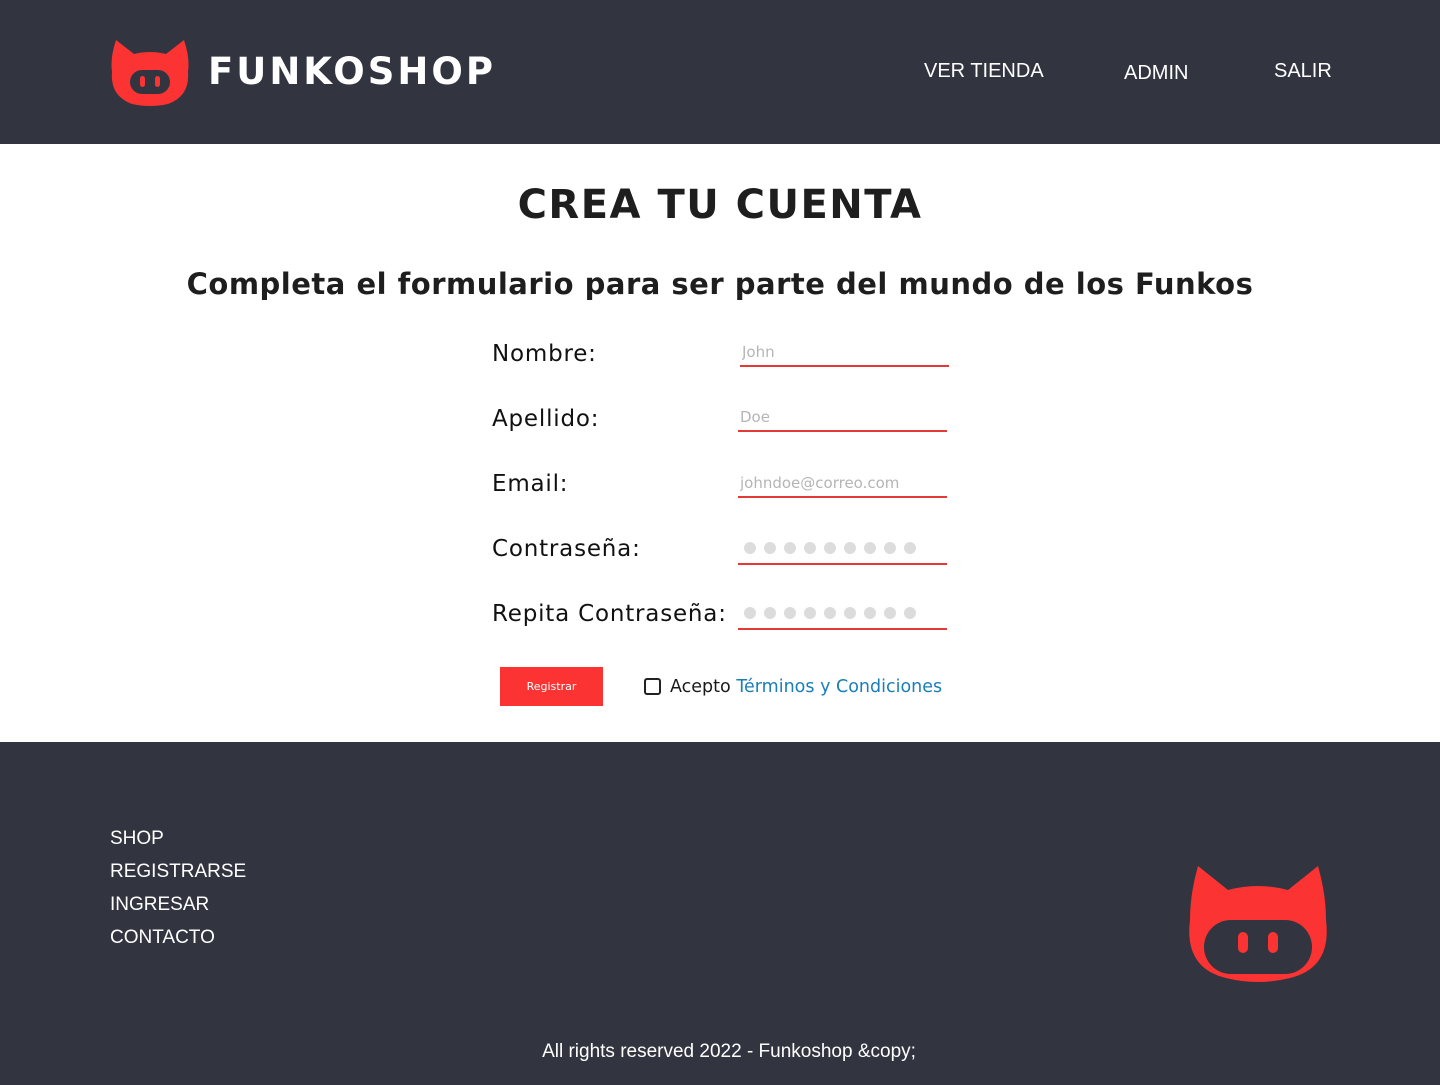  I want to click on email-label: Email:, so click(530, 484).